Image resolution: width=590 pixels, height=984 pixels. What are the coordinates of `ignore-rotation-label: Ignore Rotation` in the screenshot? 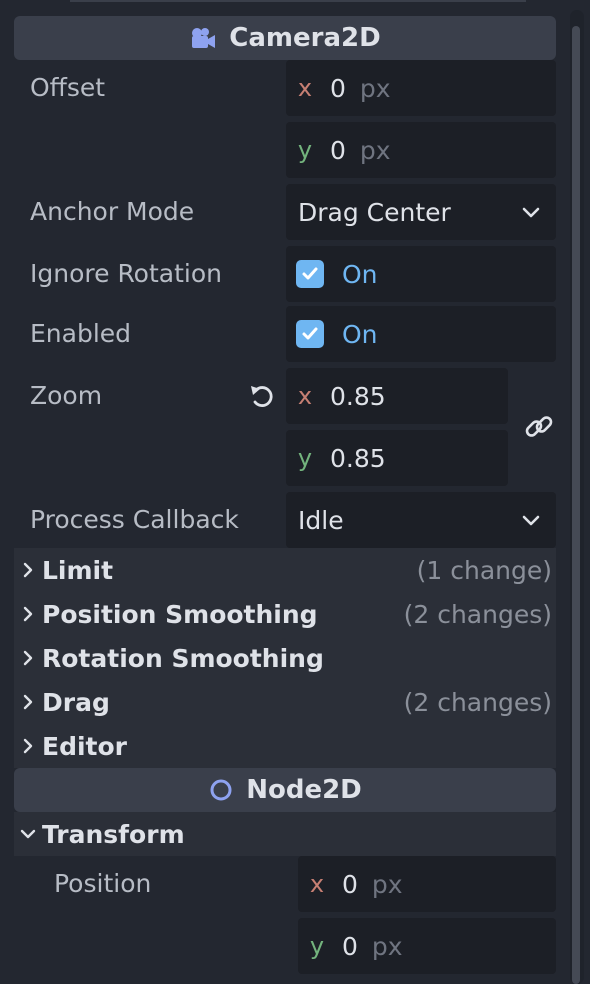 It's located at (126, 273).